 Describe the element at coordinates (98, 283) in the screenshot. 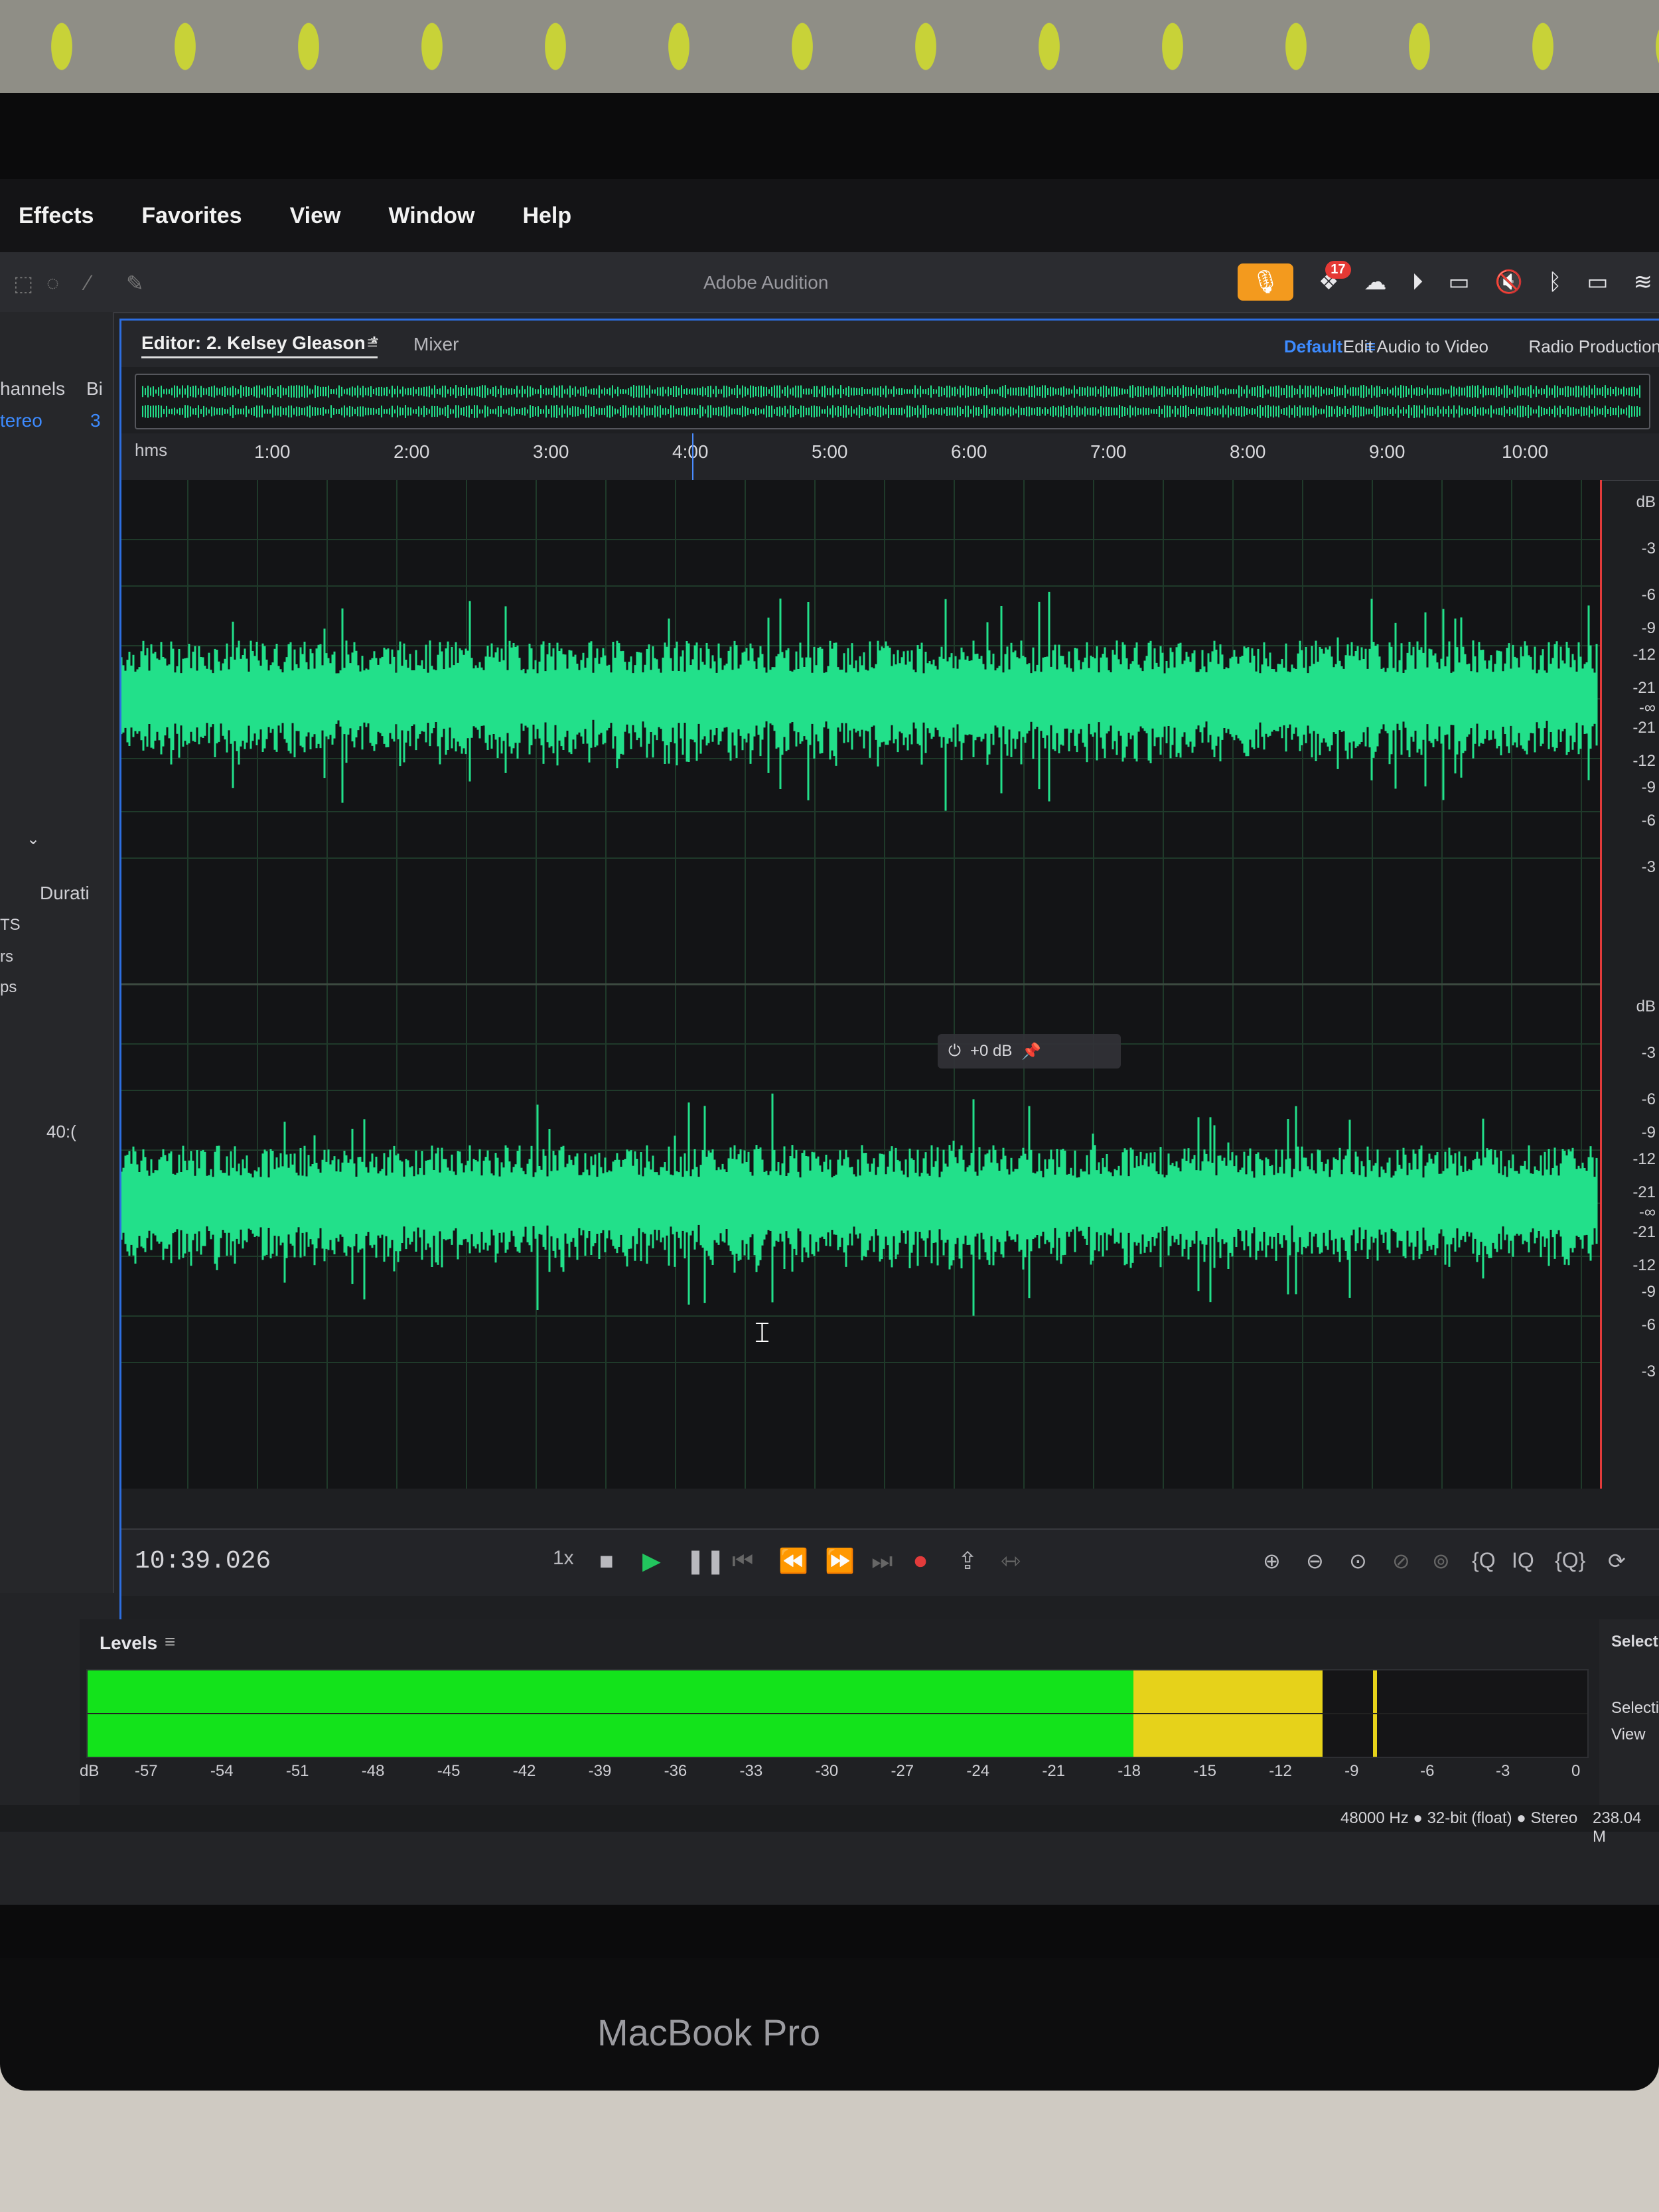

I see `brush-tool-icon: ⁄` at that location.